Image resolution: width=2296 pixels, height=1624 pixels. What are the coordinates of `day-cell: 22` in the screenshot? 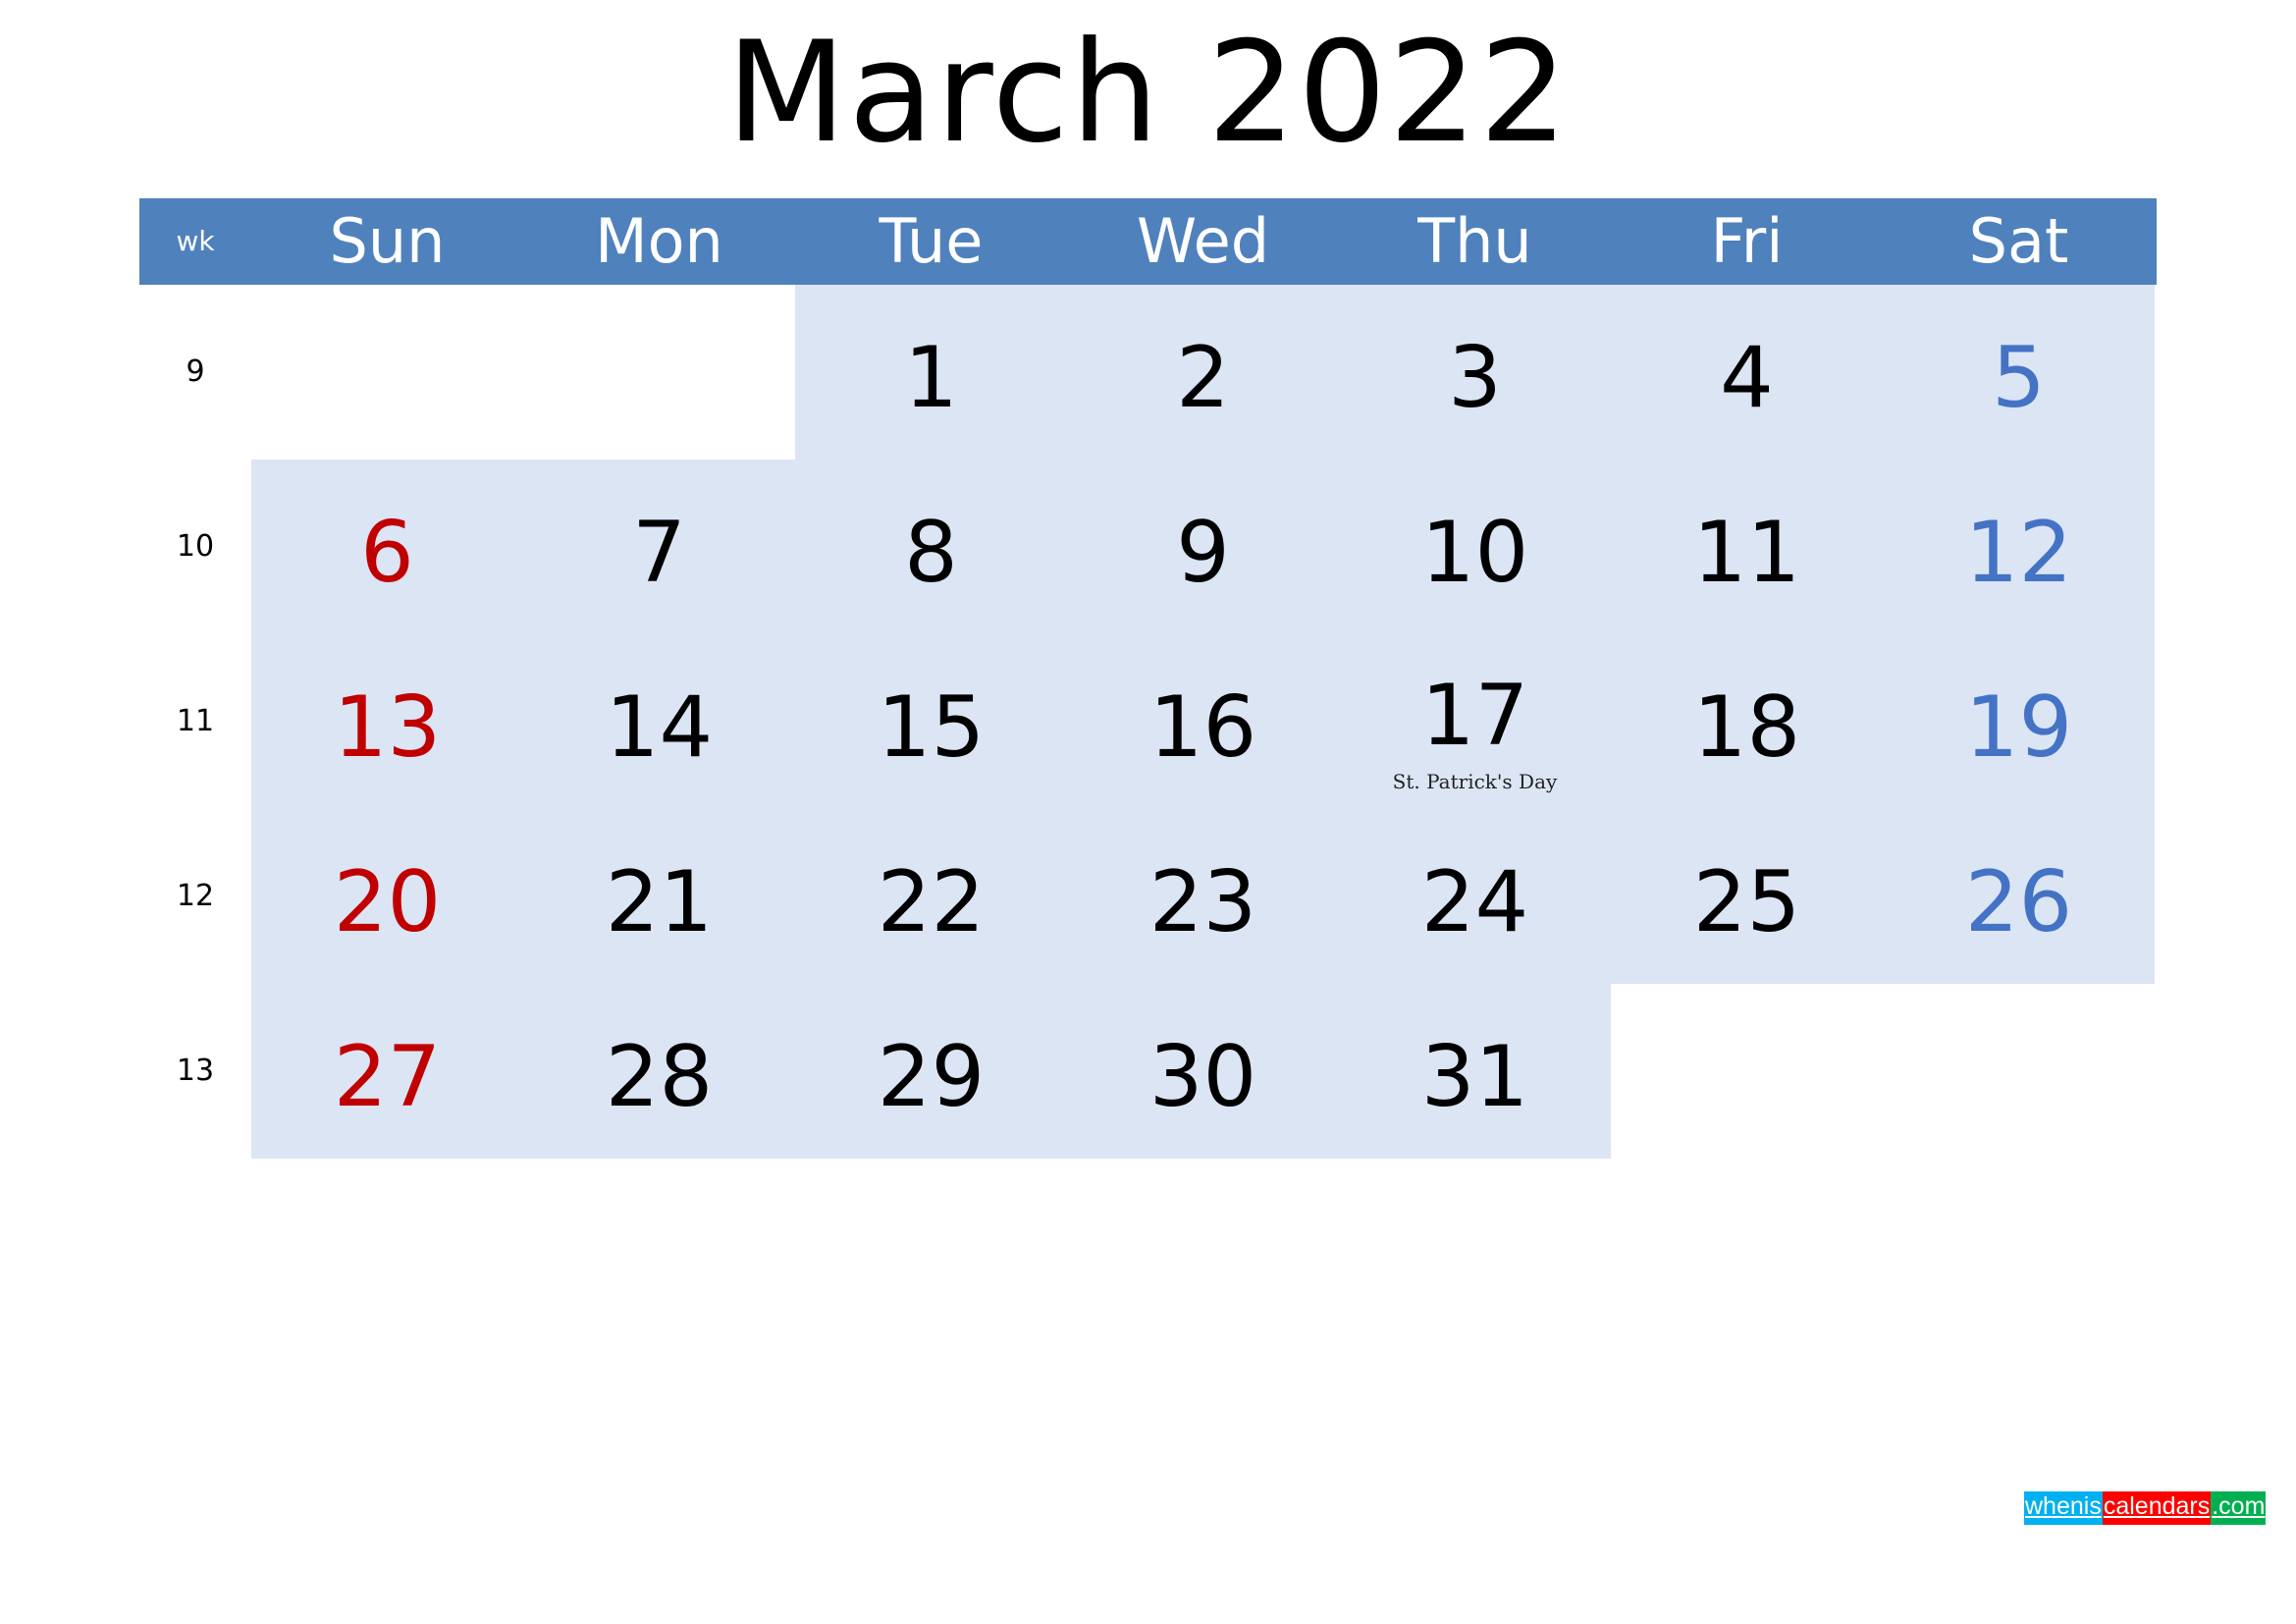 It's located at (931, 896).